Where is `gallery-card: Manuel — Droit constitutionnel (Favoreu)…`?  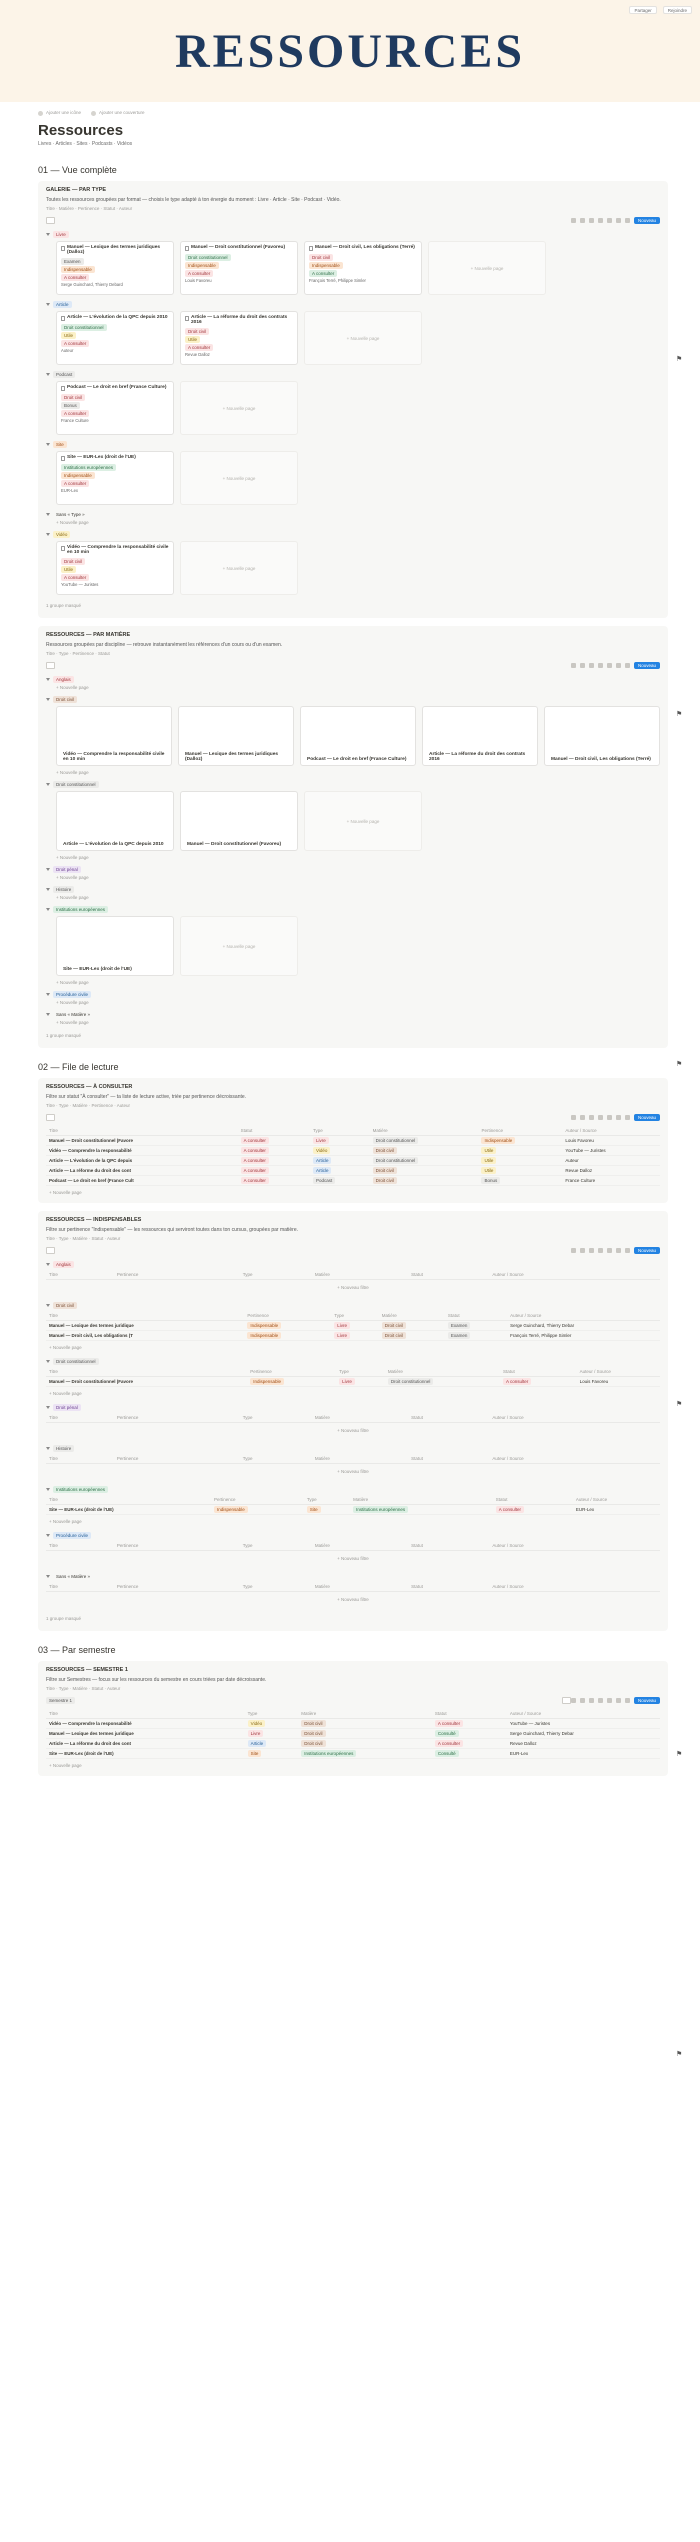 gallery-card: Manuel — Droit constitutionnel (Favoreu)… is located at coordinates (239, 268).